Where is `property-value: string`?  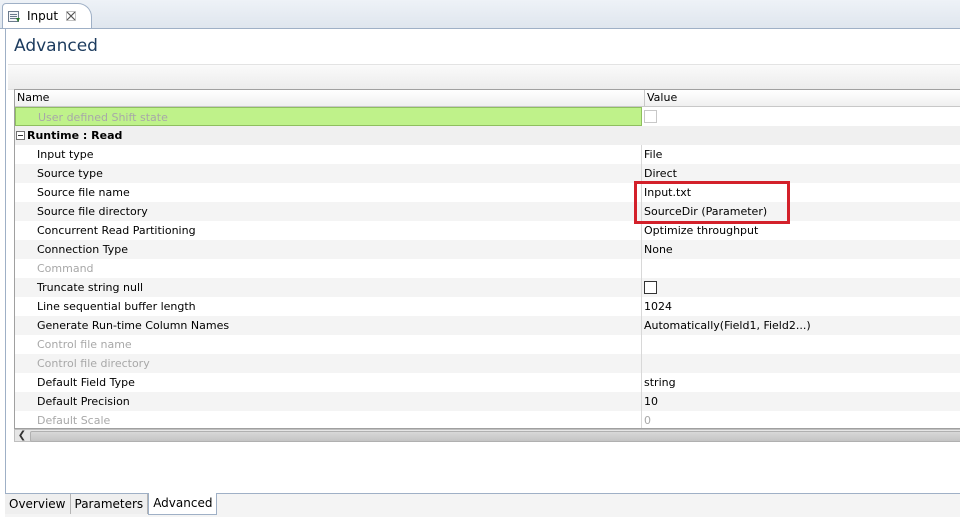
property-value: string is located at coordinates (801, 382).